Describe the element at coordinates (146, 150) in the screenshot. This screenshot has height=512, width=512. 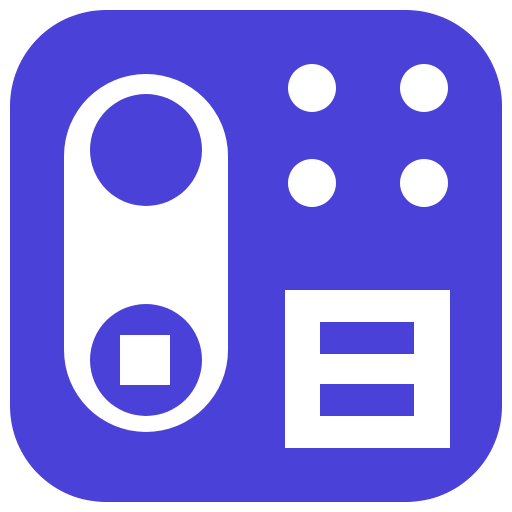
I see `doorbell-camera-lens` at that location.